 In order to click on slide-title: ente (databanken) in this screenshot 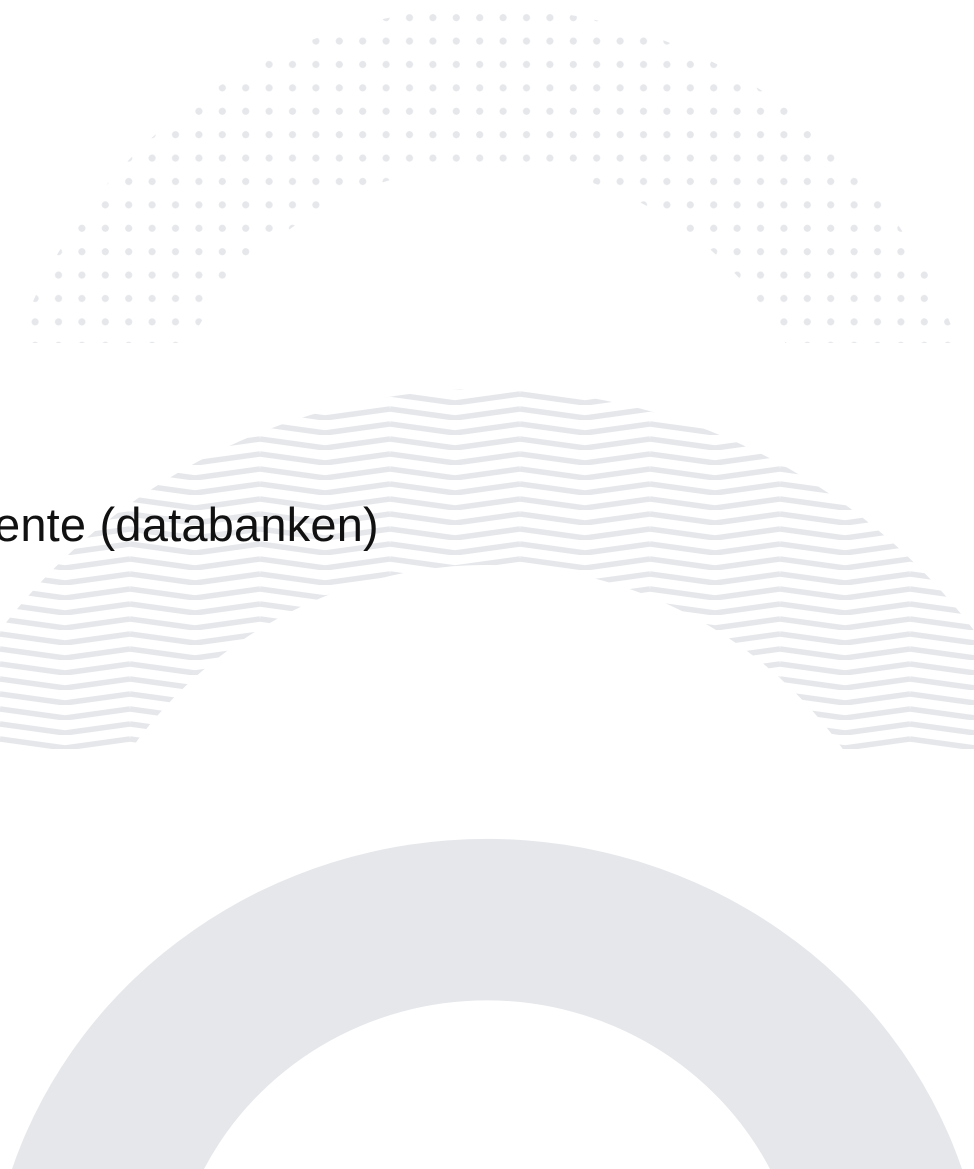, I will do `click(189, 524)`.